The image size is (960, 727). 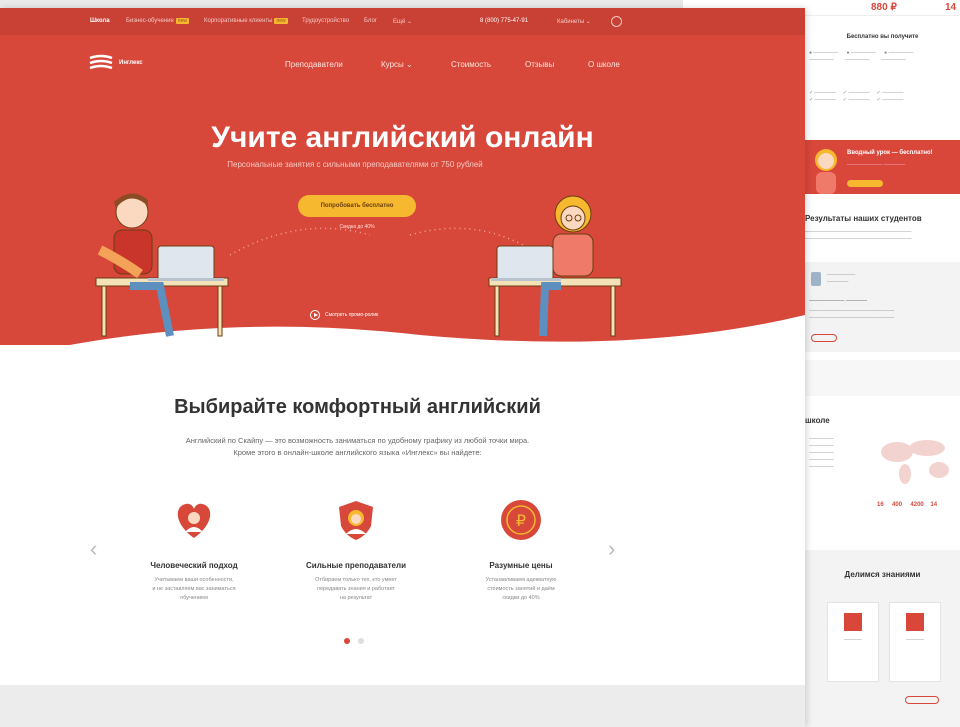 I want to click on logo: Инглекс, so click(x=115, y=63).